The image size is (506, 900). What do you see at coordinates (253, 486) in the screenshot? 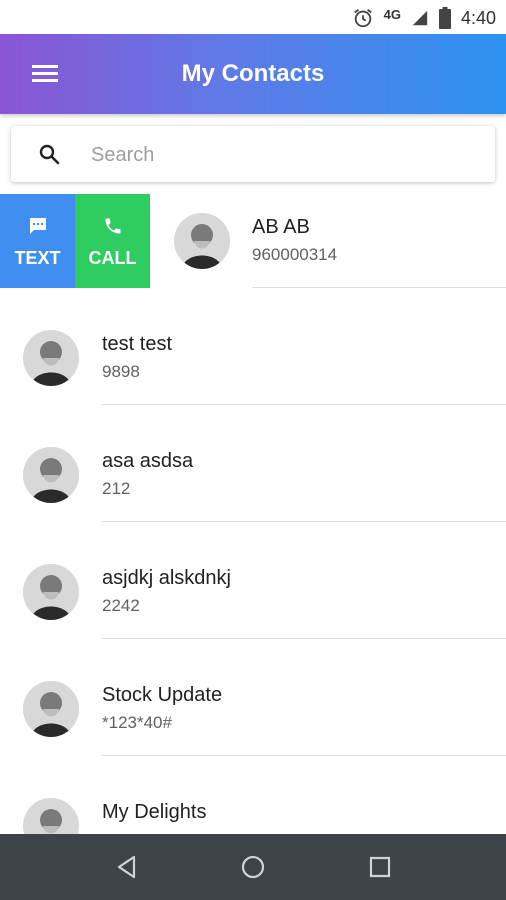
I see `contact-row: asa asdsa 212` at bounding box center [253, 486].